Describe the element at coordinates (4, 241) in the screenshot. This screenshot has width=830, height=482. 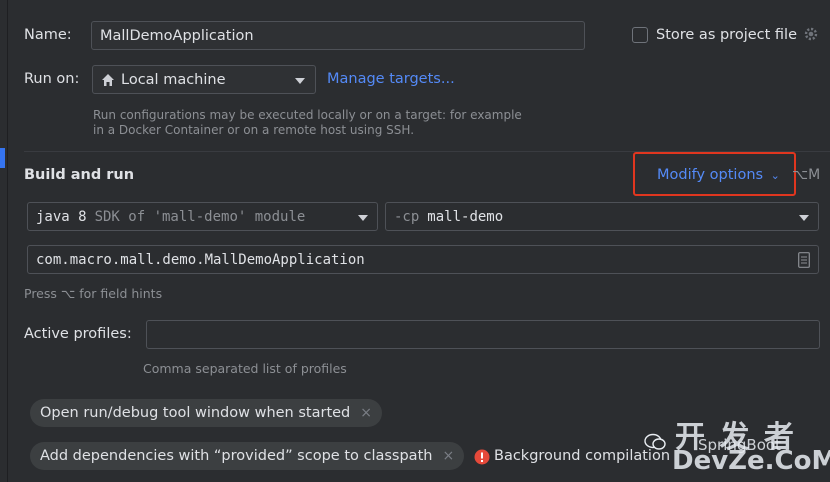
I see `left-gutter` at that location.